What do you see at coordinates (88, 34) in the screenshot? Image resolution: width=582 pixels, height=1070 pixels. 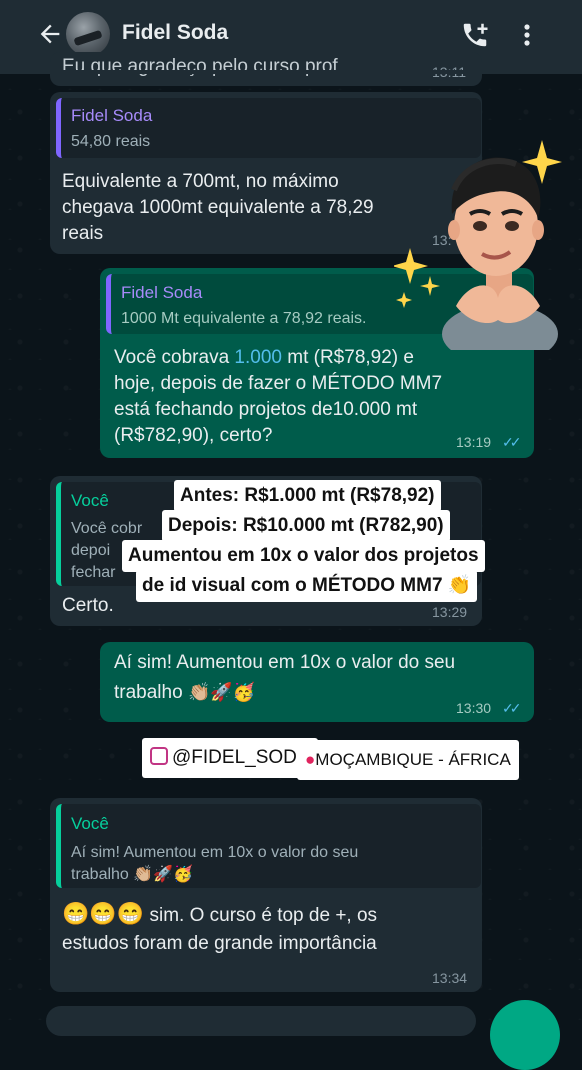 I see `contact-avatar` at bounding box center [88, 34].